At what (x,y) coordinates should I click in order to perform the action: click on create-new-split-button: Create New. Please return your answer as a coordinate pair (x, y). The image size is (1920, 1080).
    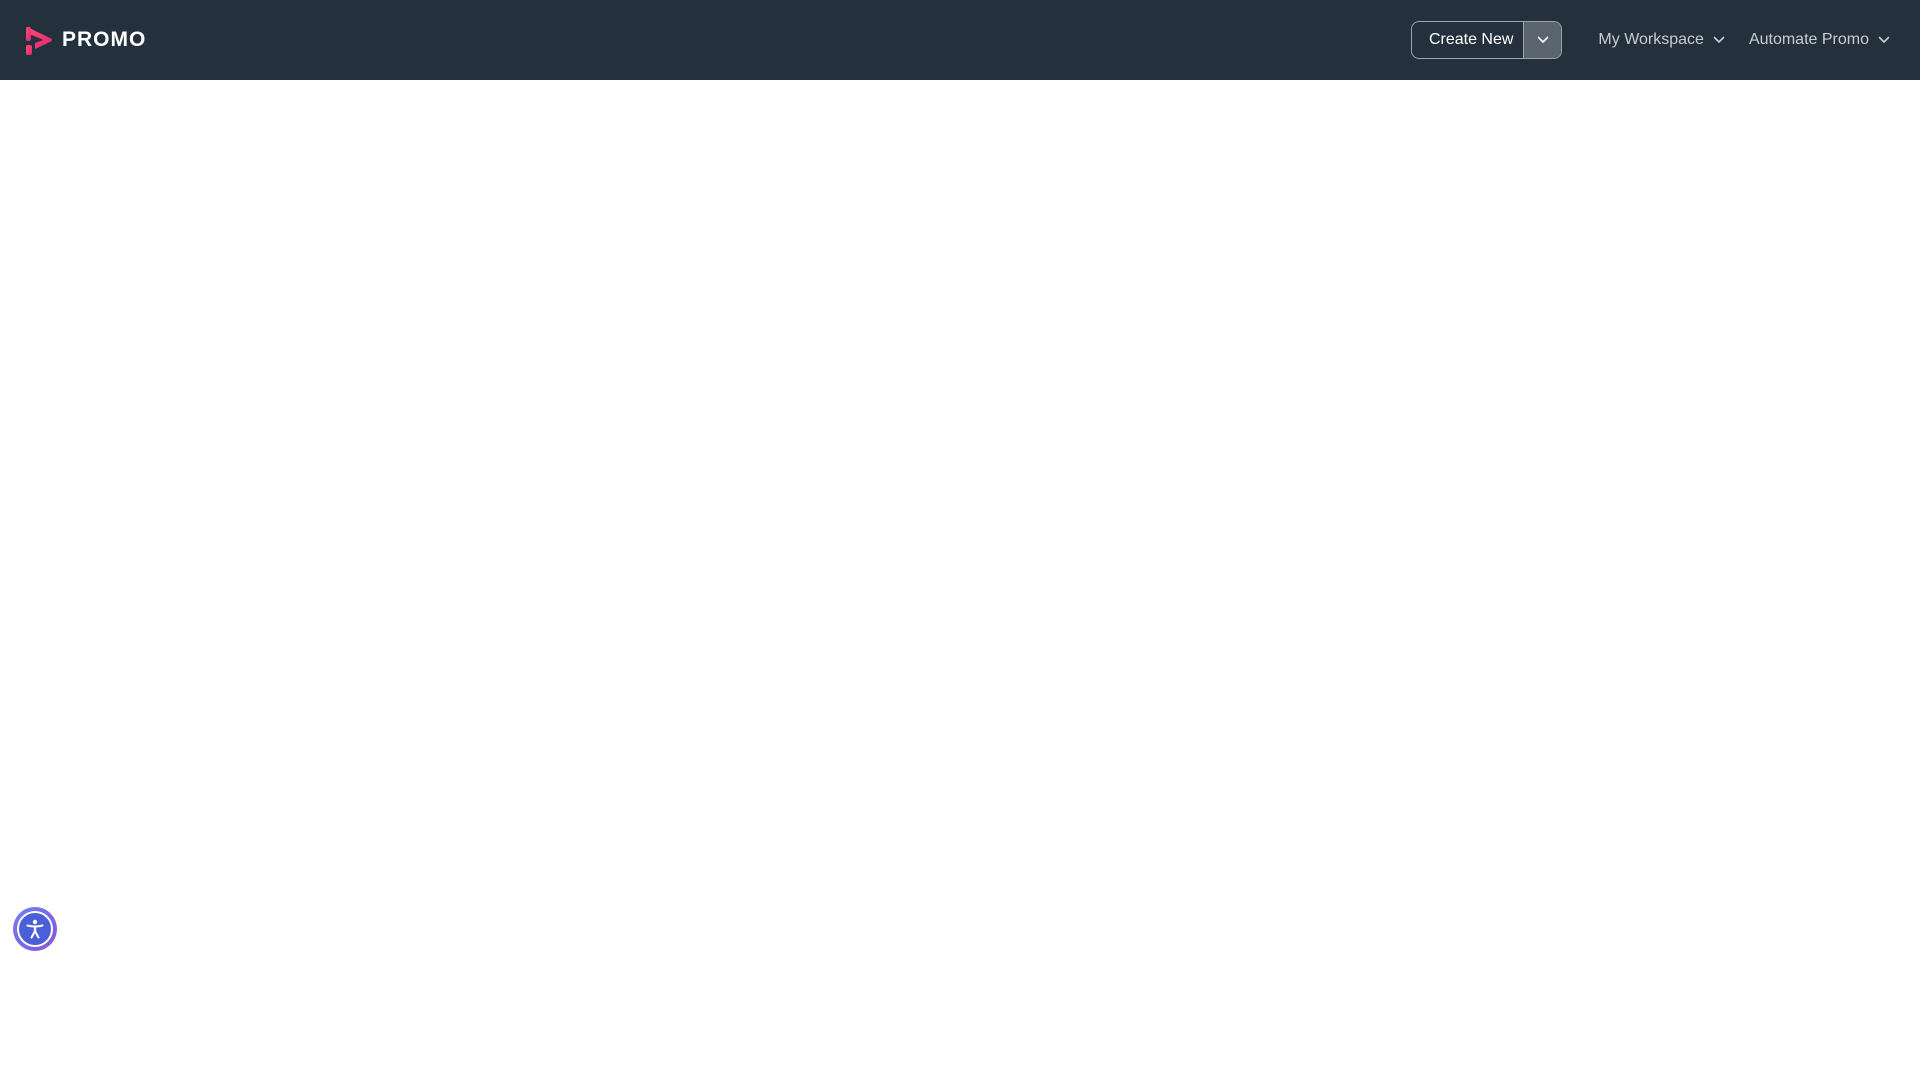
    Looking at the image, I should click on (1486, 40).